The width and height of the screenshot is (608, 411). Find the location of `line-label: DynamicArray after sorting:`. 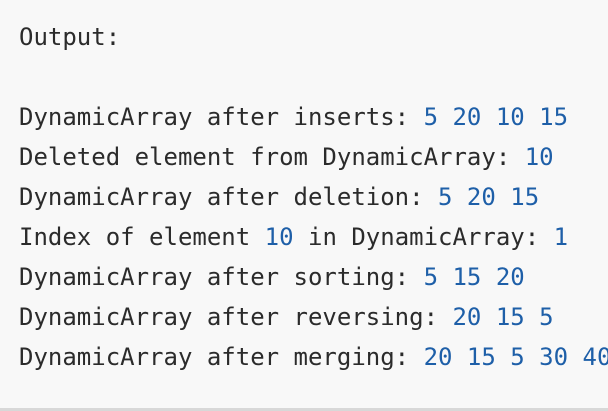

line-label: DynamicArray after sorting: is located at coordinates (221, 277).